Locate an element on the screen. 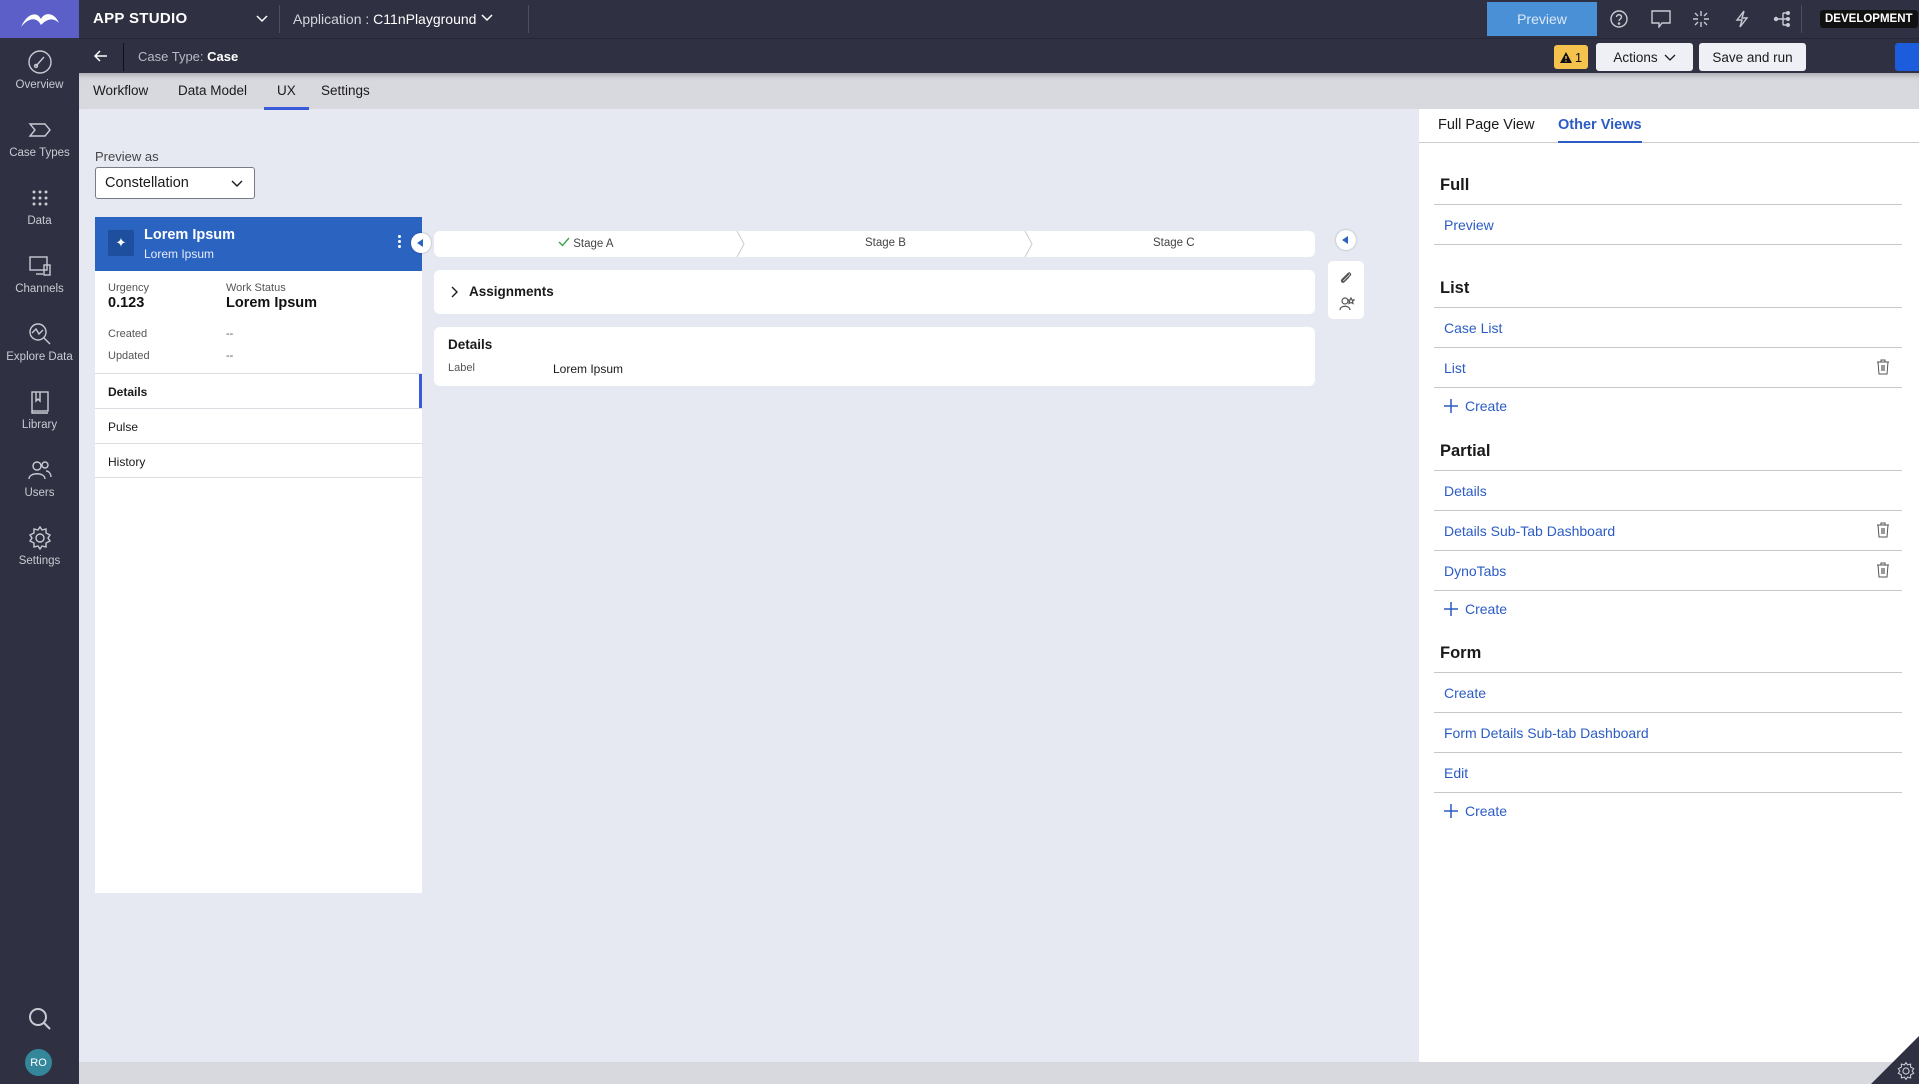  ai-button is located at coordinates (1701, 19).